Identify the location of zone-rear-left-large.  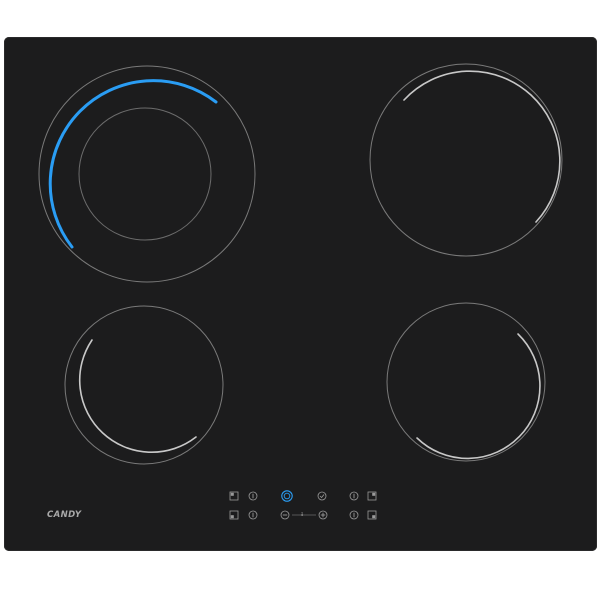
(147, 174).